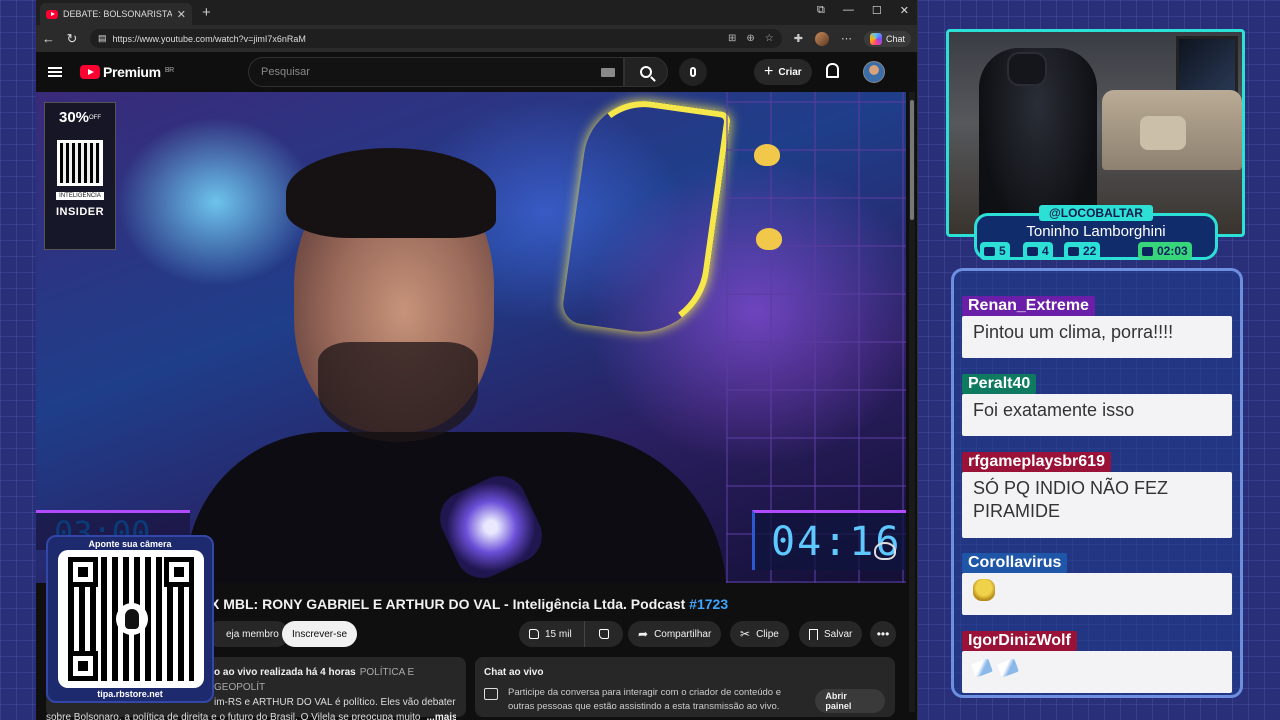  I want to click on sponsor-ad: 30%OFF INTELIGÊNCIA INSIDER, so click(80, 176).